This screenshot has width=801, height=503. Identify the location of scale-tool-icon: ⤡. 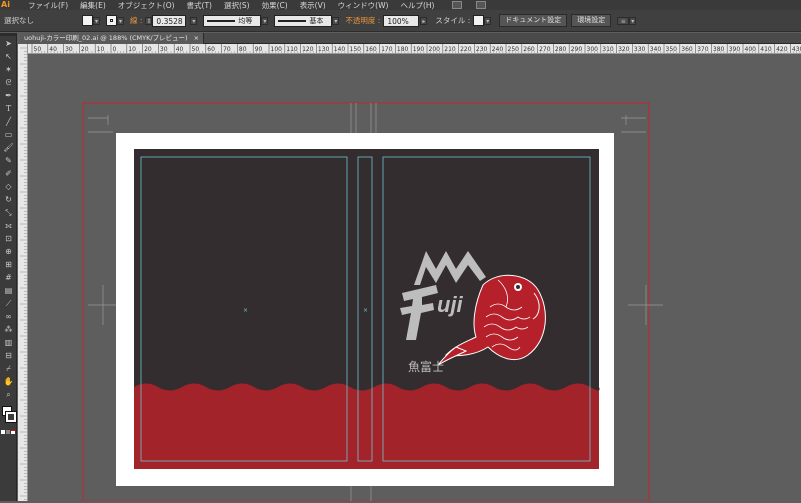
(8, 213).